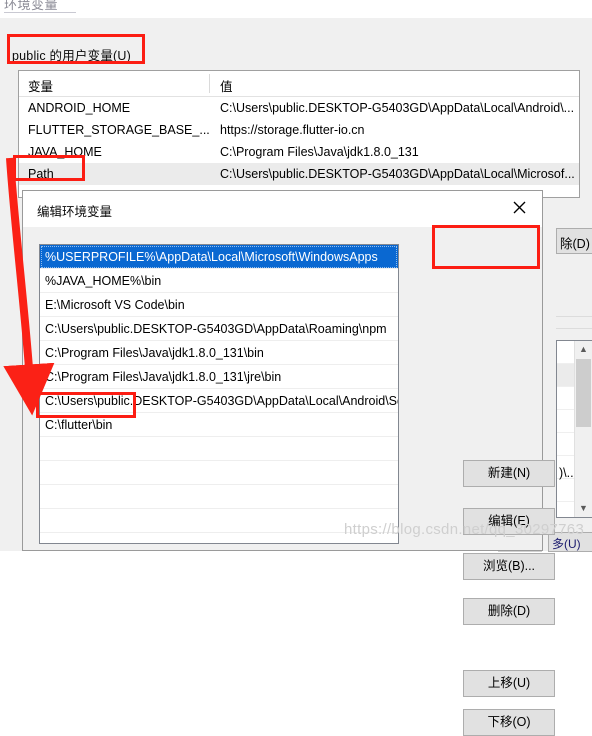 The image size is (592, 736). I want to click on list-item: C:\Program Files\Java\jdk1.8.0_131\bin, so click(219, 353).